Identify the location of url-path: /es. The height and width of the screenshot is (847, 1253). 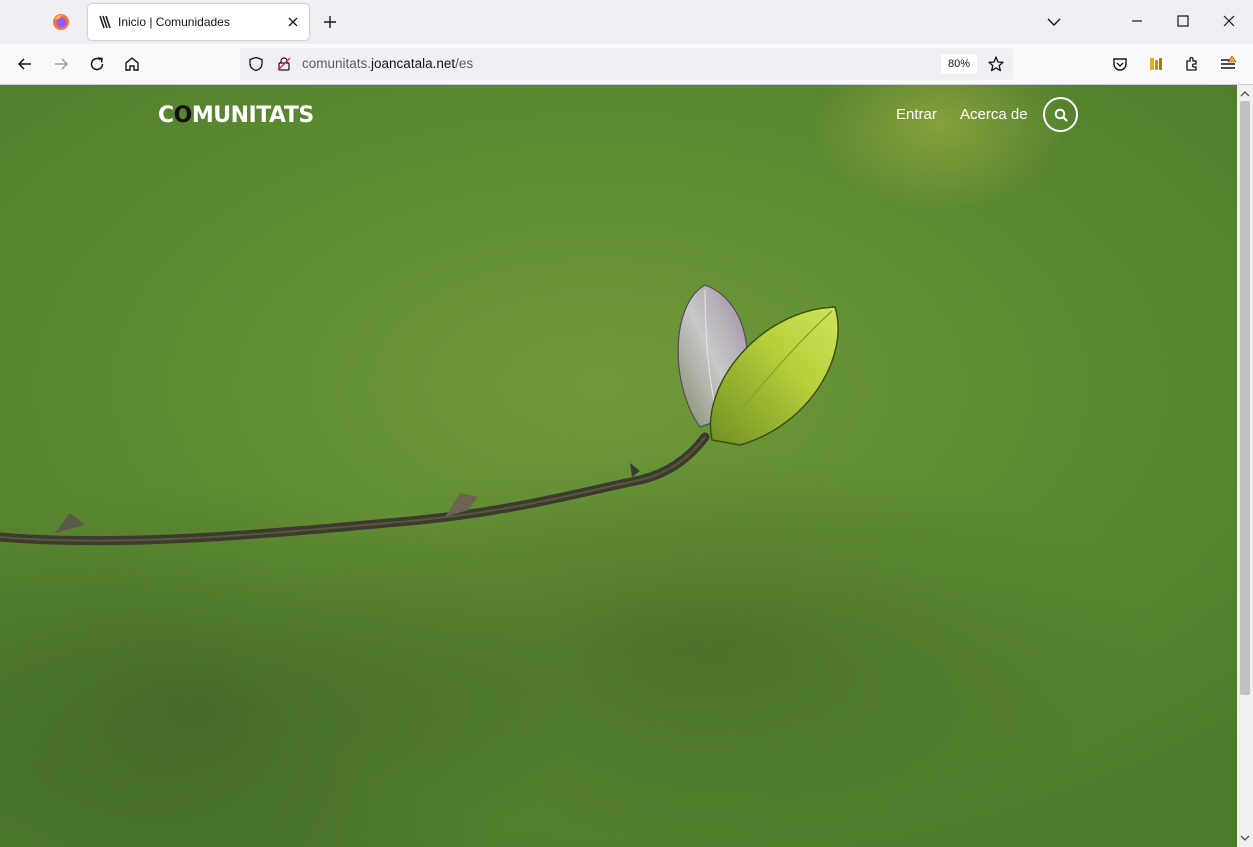
(464, 63).